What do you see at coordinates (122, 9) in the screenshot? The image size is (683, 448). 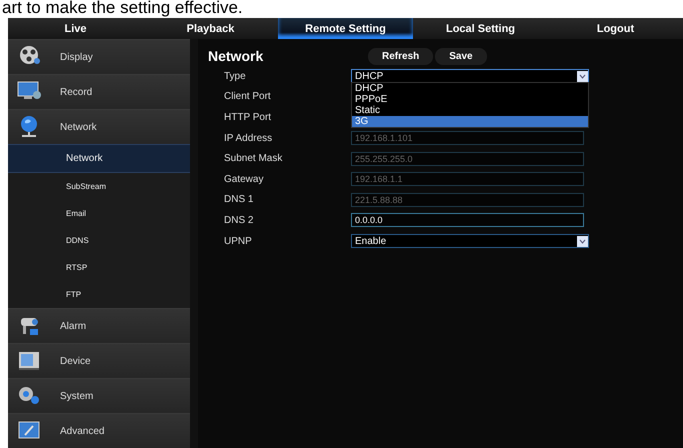 I see `notice-text: art to make the setting effective.` at bounding box center [122, 9].